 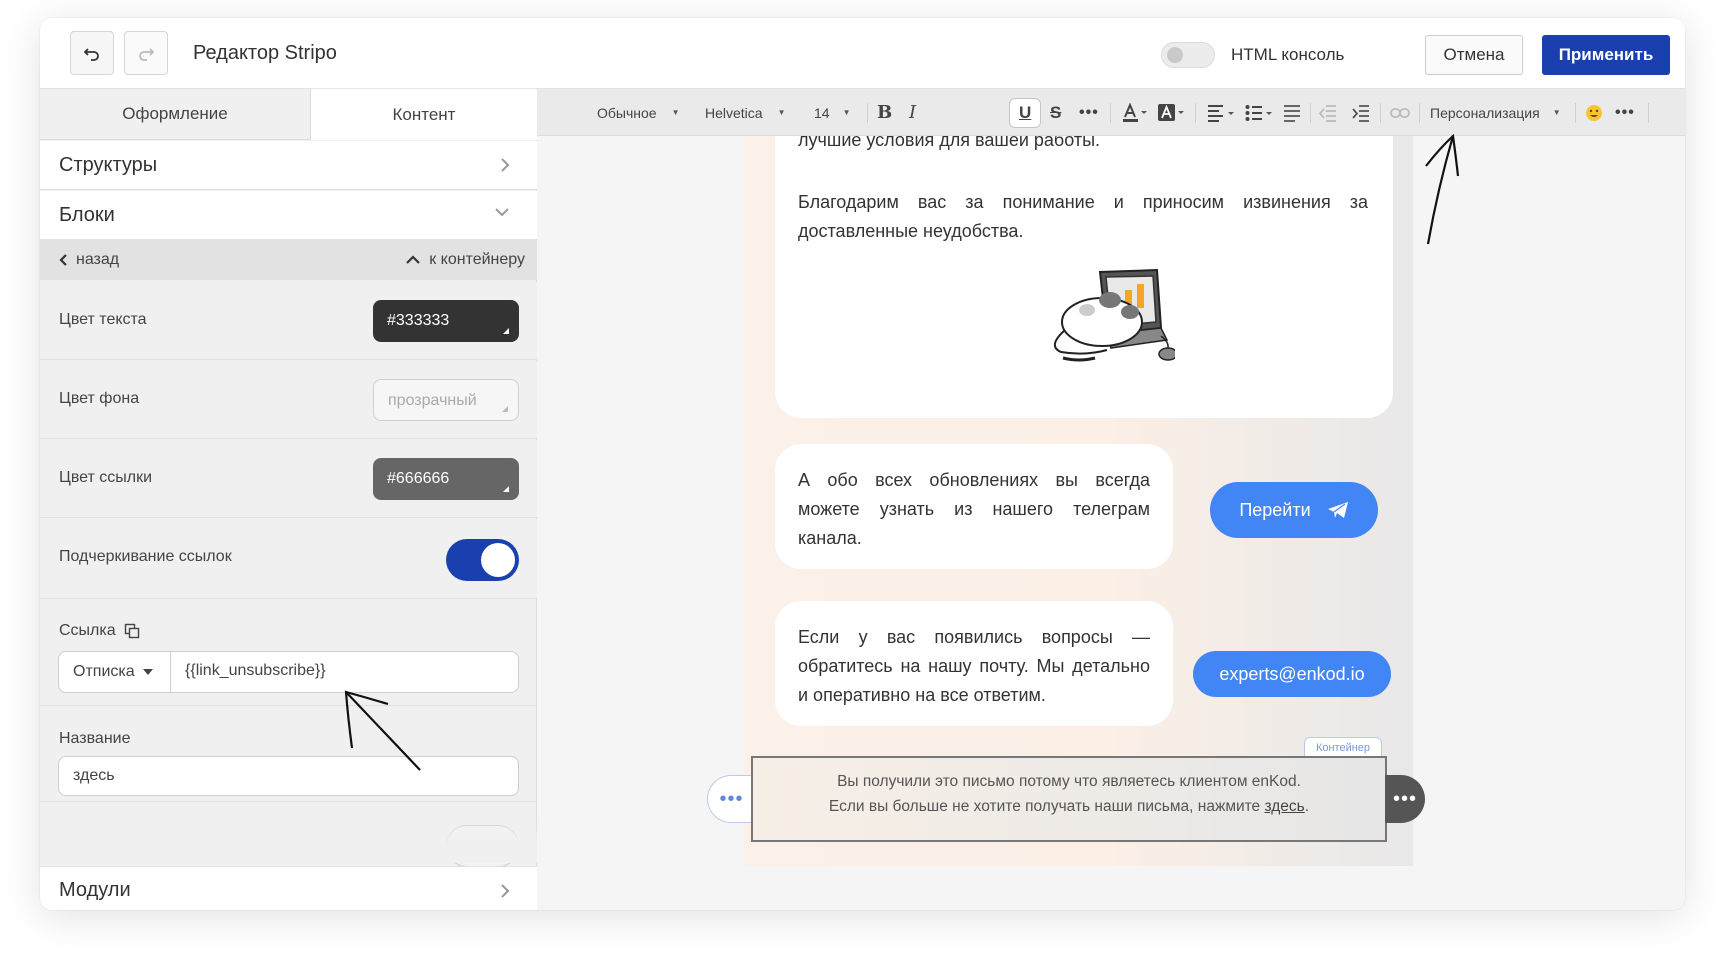 I want to click on font-value: Helvetica, so click(x=734, y=112).